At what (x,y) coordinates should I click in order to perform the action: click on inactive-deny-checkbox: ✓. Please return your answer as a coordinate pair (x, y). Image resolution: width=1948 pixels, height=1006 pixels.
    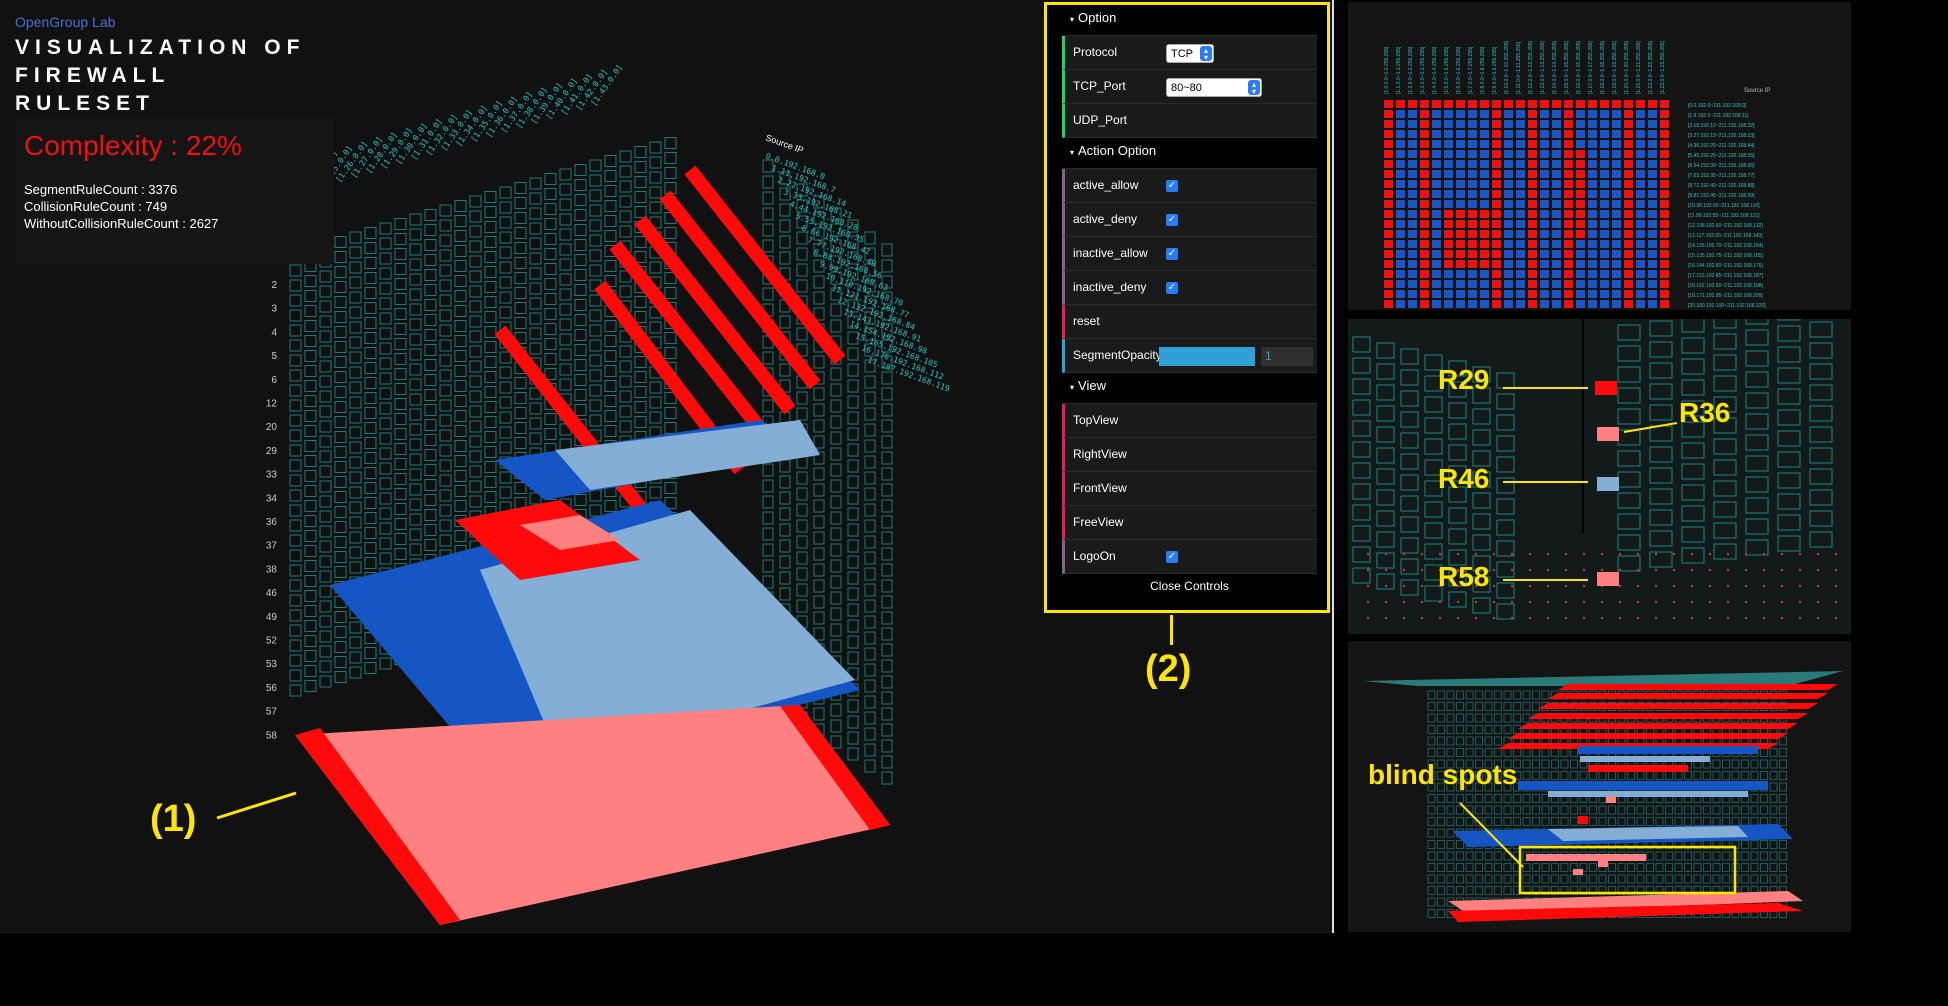
    Looking at the image, I should click on (1172, 288).